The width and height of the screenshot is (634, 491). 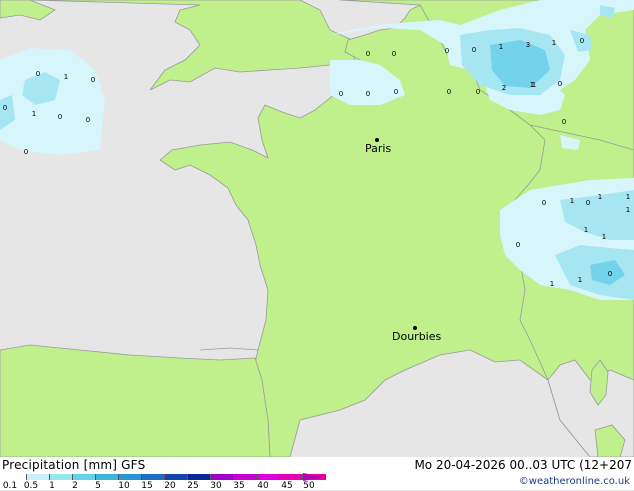 What do you see at coordinates (74, 465) in the screenshot?
I see `map-title: Precipitation [mm] GFS` at bounding box center [74, 465].